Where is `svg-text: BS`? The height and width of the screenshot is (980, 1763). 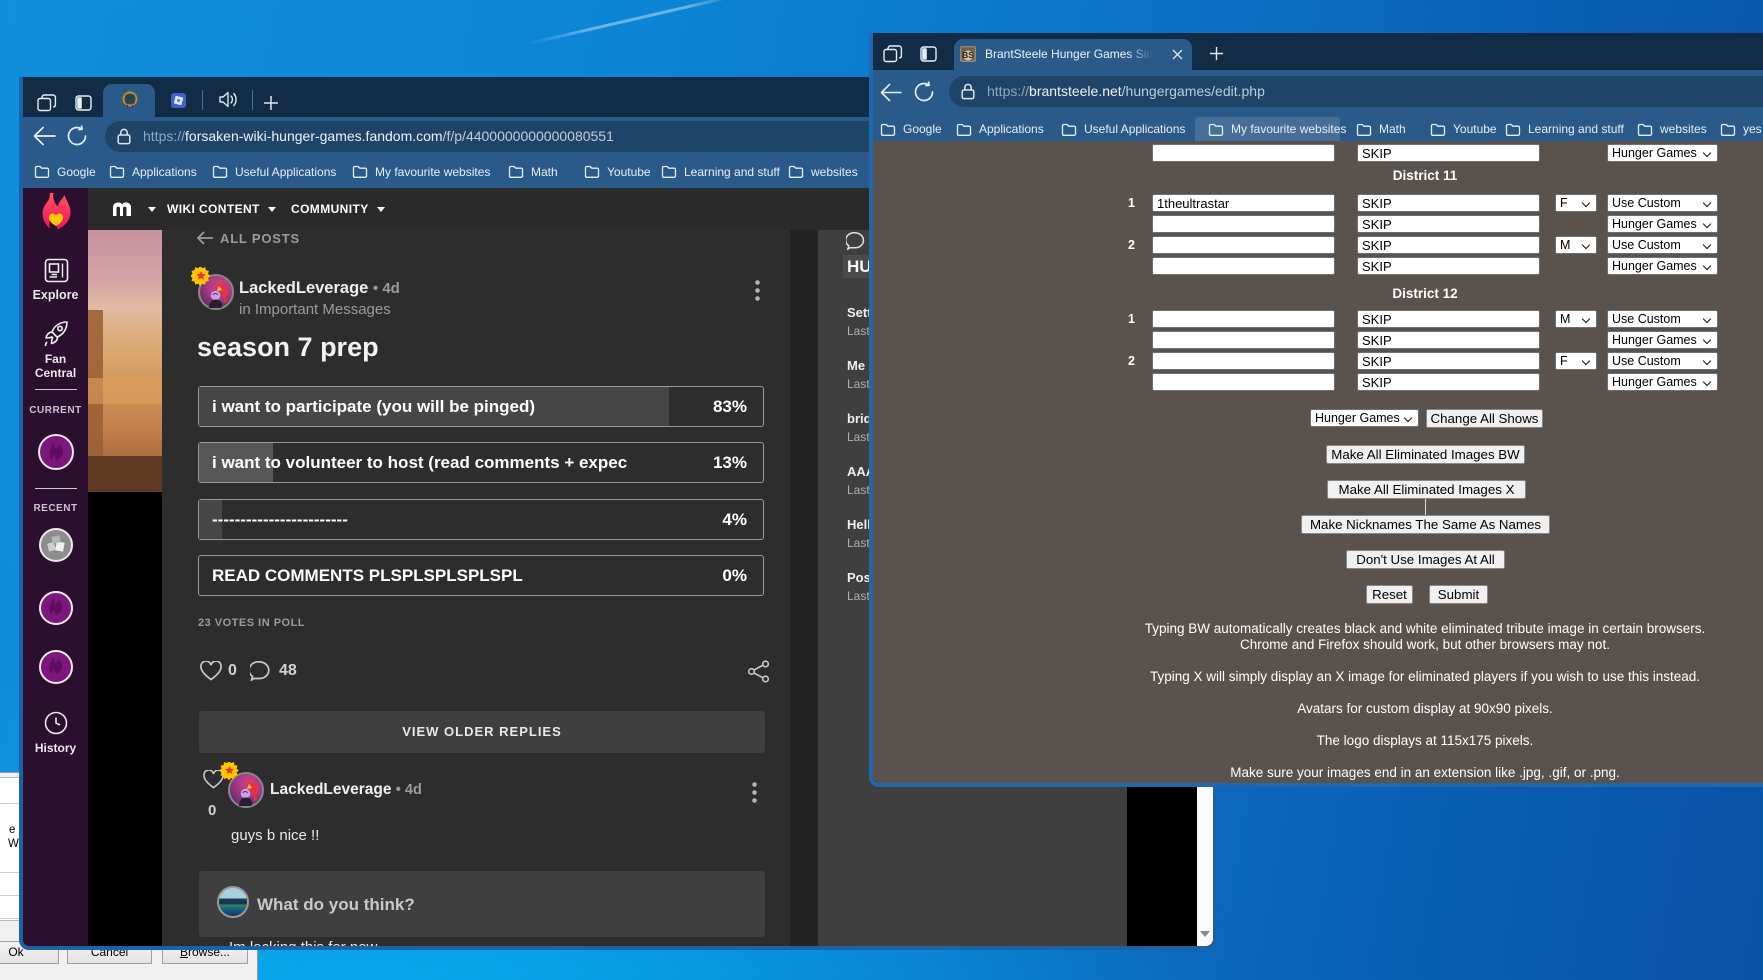 svg-text: BS is located at coordinates (968, 55).